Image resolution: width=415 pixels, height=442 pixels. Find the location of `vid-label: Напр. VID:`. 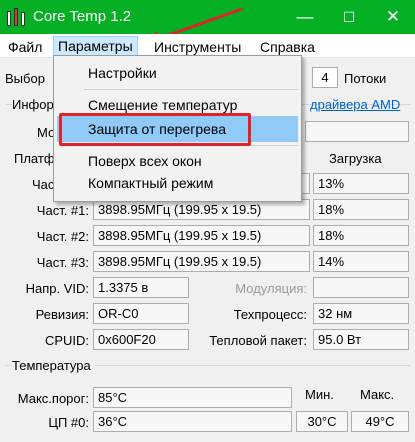

vid-label: Напр. VID: is located at coordinates (57, 288).